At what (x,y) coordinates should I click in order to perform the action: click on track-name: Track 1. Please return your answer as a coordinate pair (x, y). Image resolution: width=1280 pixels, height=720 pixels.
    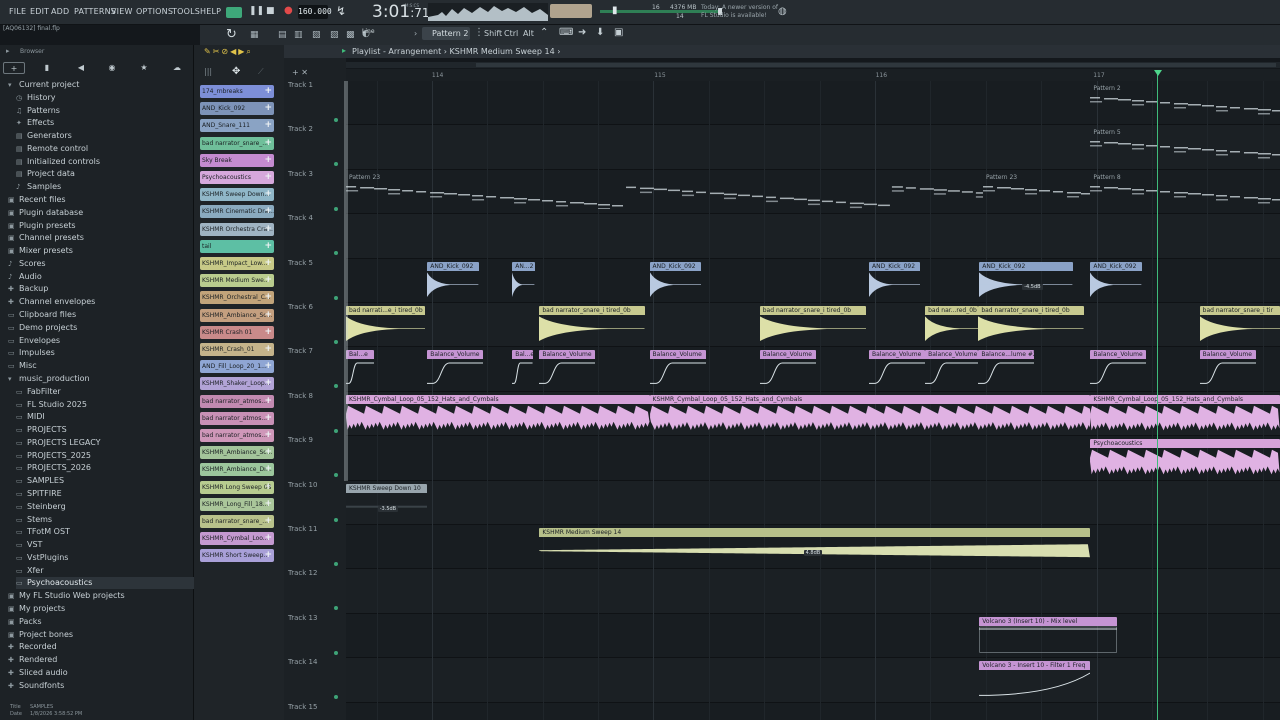
    Looking at the image, I should click on (300, 85).